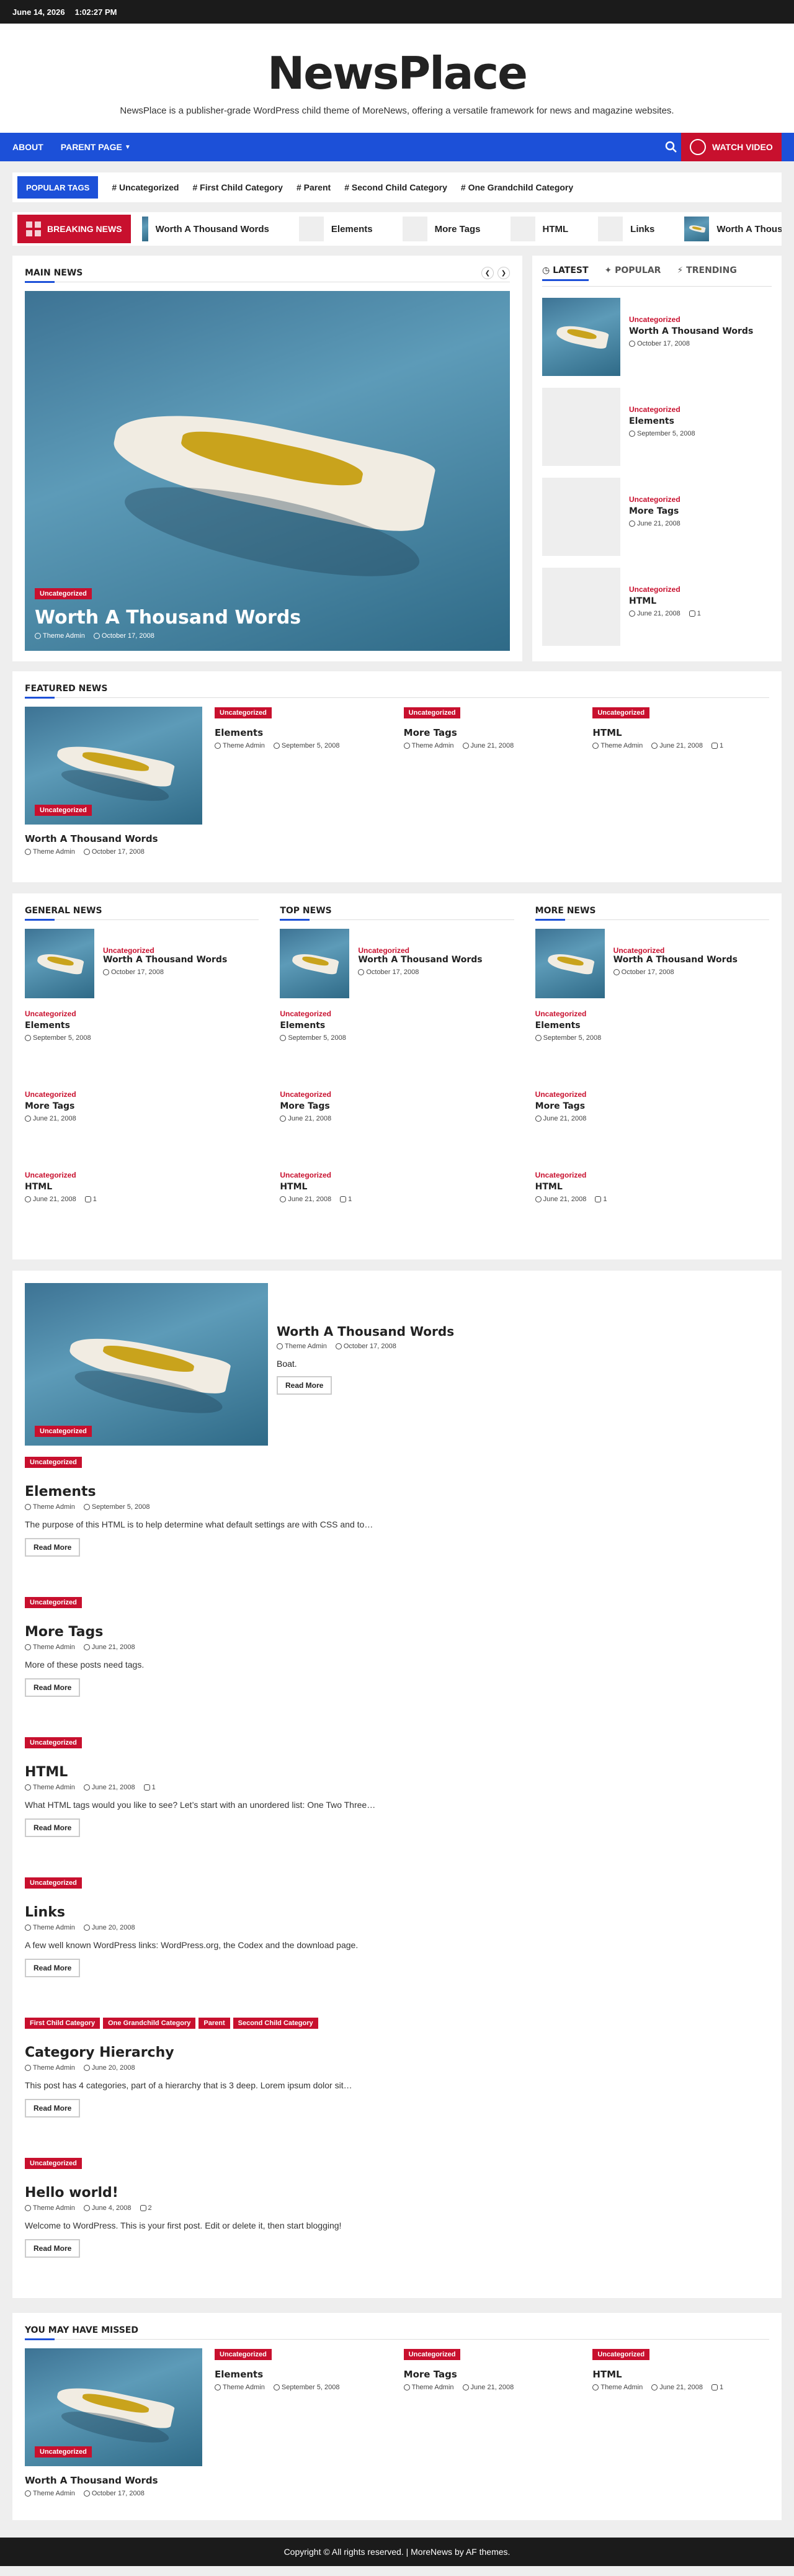  I want to click on ticker-item: HTML, so click(539, 229).